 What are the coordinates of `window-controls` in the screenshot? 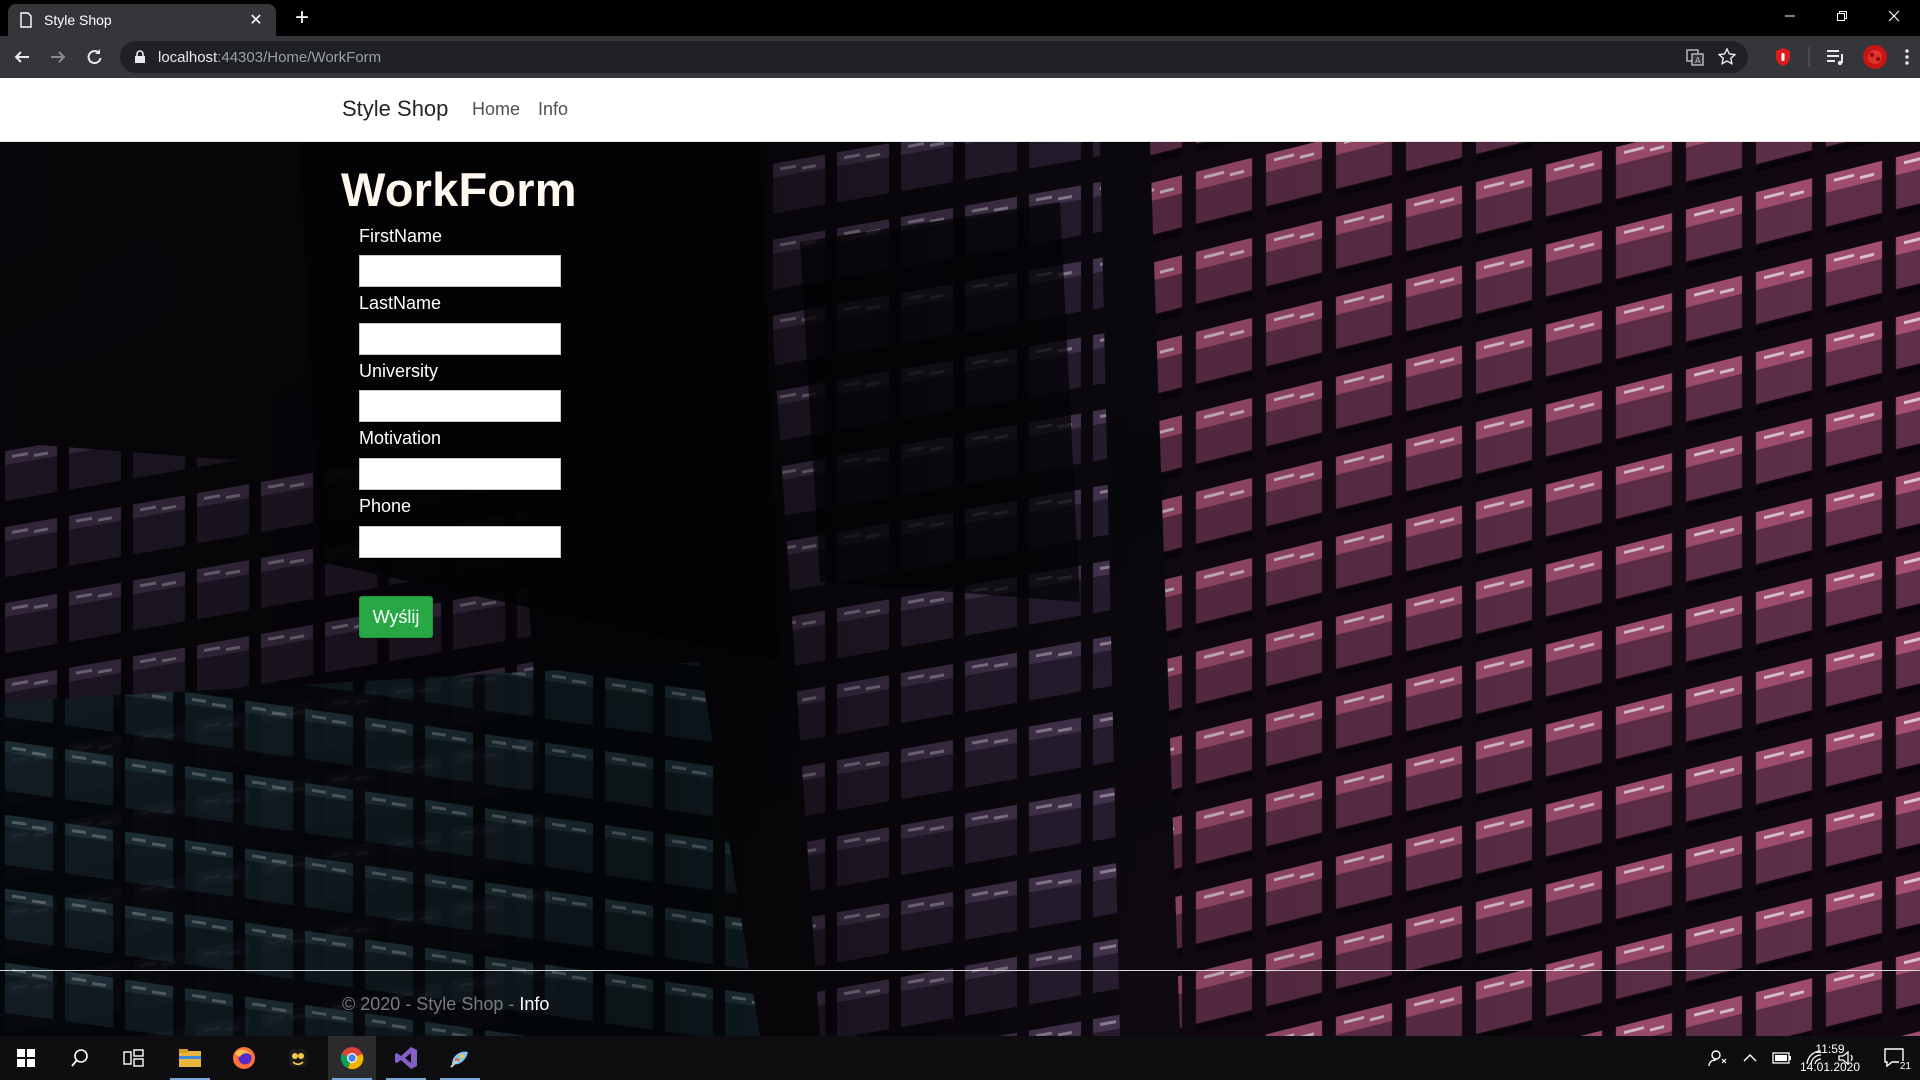 It's located at (1842, 16).